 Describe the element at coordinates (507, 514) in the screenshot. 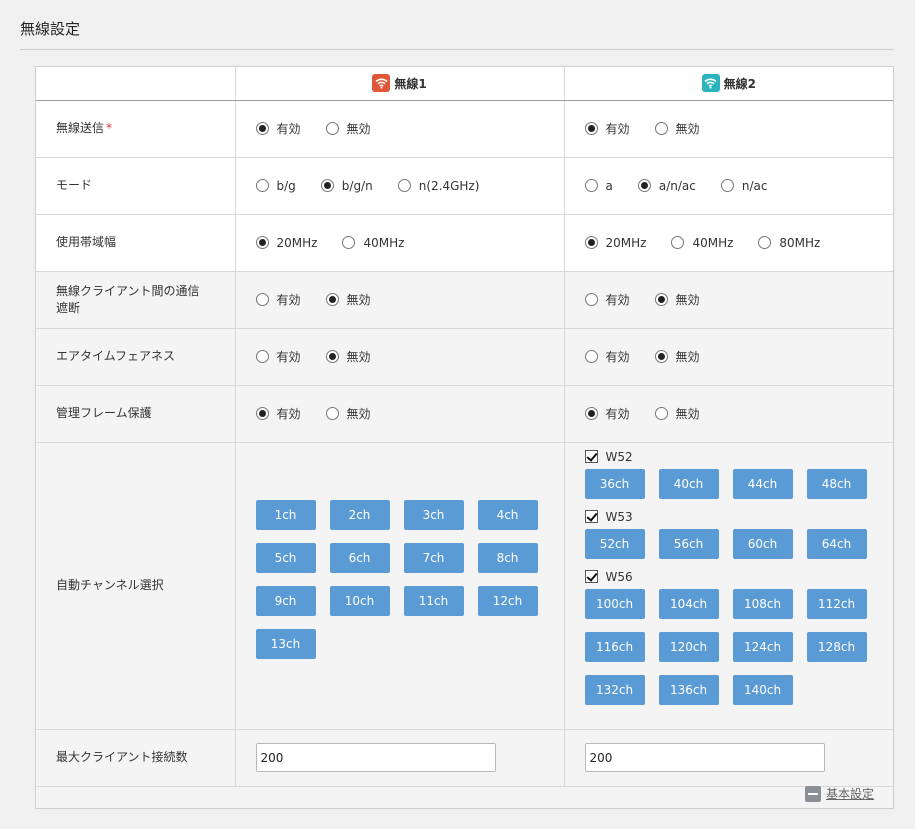

I see `channel-button: 4ch` at that location.